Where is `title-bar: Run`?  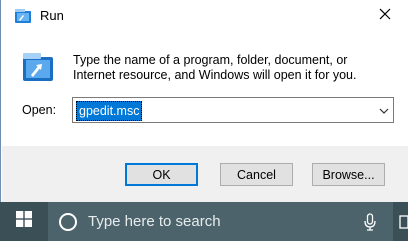 title-bar: Run is located at coordinates (204, 16).